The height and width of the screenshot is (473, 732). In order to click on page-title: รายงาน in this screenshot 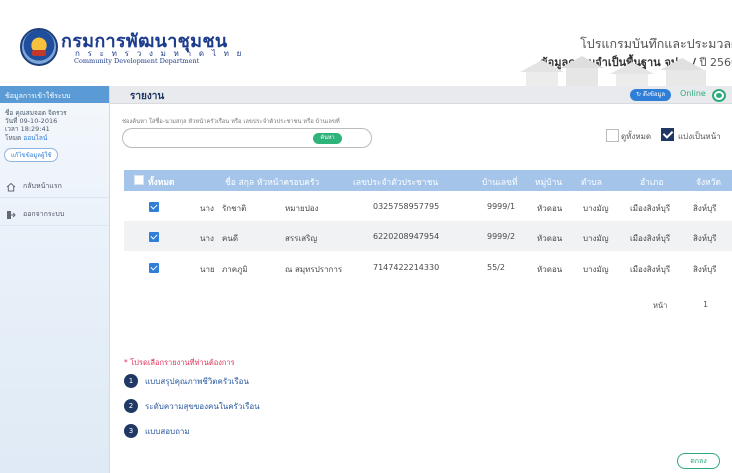, I will do `click(147, 96)`.